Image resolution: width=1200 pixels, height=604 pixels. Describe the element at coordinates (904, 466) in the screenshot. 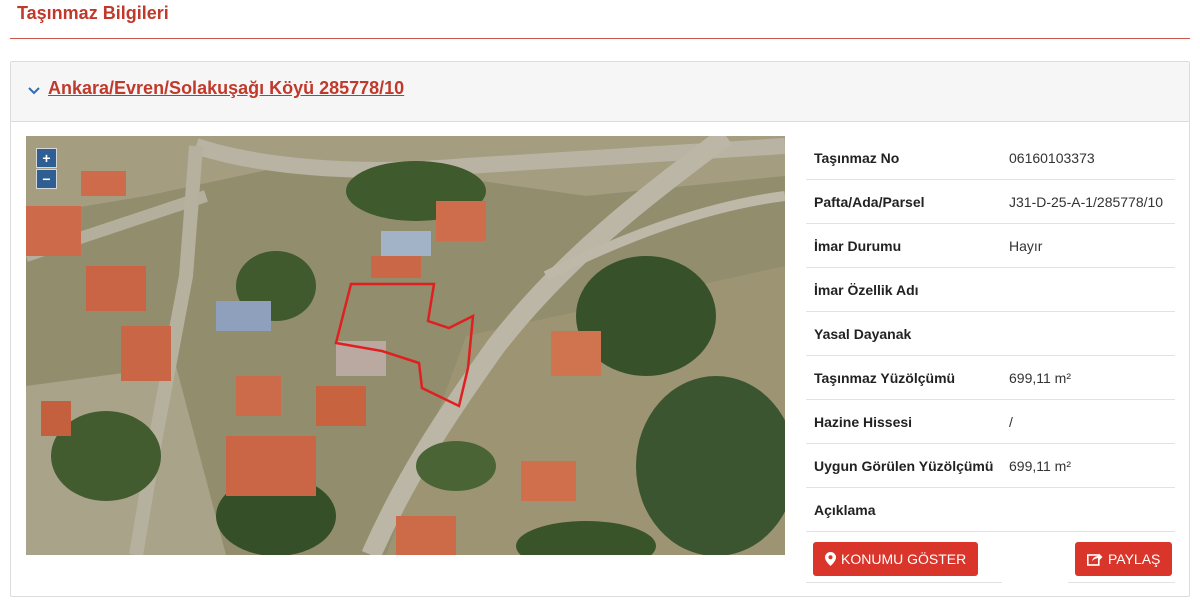

I see `detail-key: Uygun Görülen Yüzölçümü` at that location.